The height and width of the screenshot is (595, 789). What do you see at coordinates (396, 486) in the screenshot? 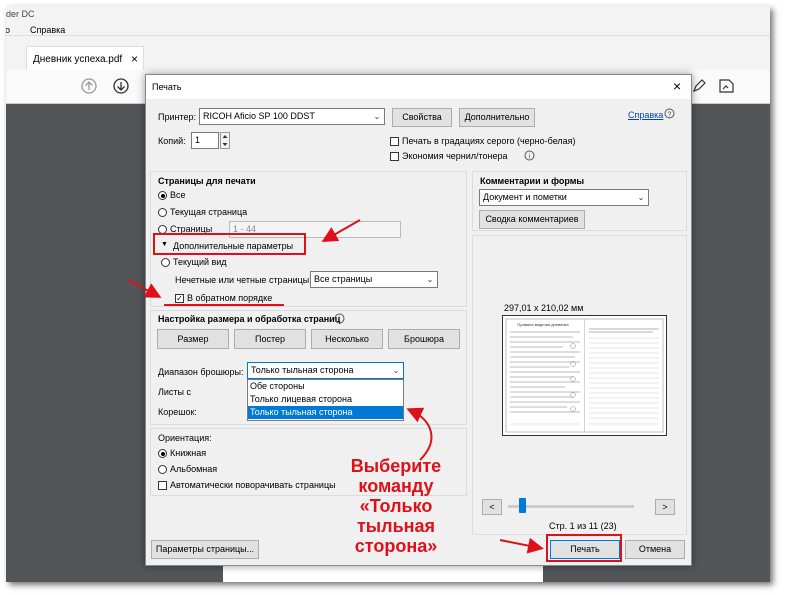
I see `annotation-line-2: команду` at bounding box center [396, 486].